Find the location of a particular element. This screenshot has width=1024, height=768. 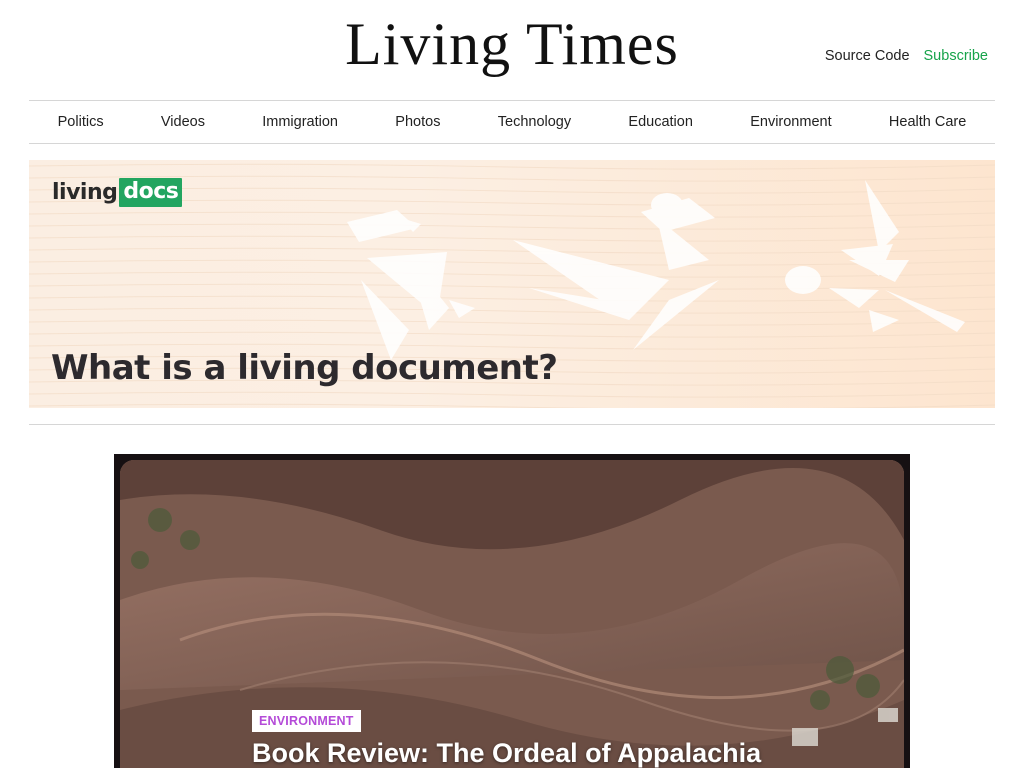

source-code-link: Source Code is located at coordinates (867, 56).